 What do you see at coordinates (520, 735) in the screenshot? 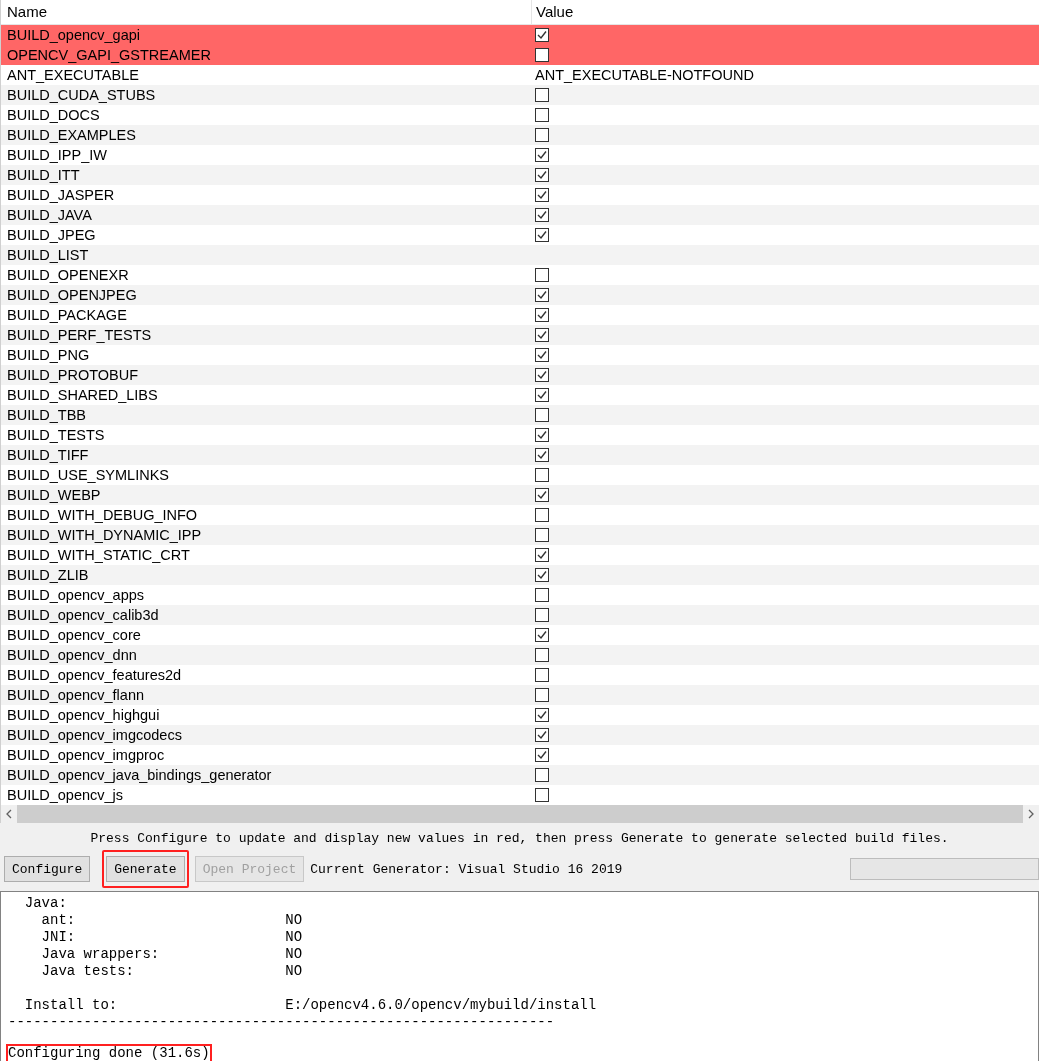
I see `table-row: BUILD_opencv_imgcodecs` at bounding box center [520, 735].